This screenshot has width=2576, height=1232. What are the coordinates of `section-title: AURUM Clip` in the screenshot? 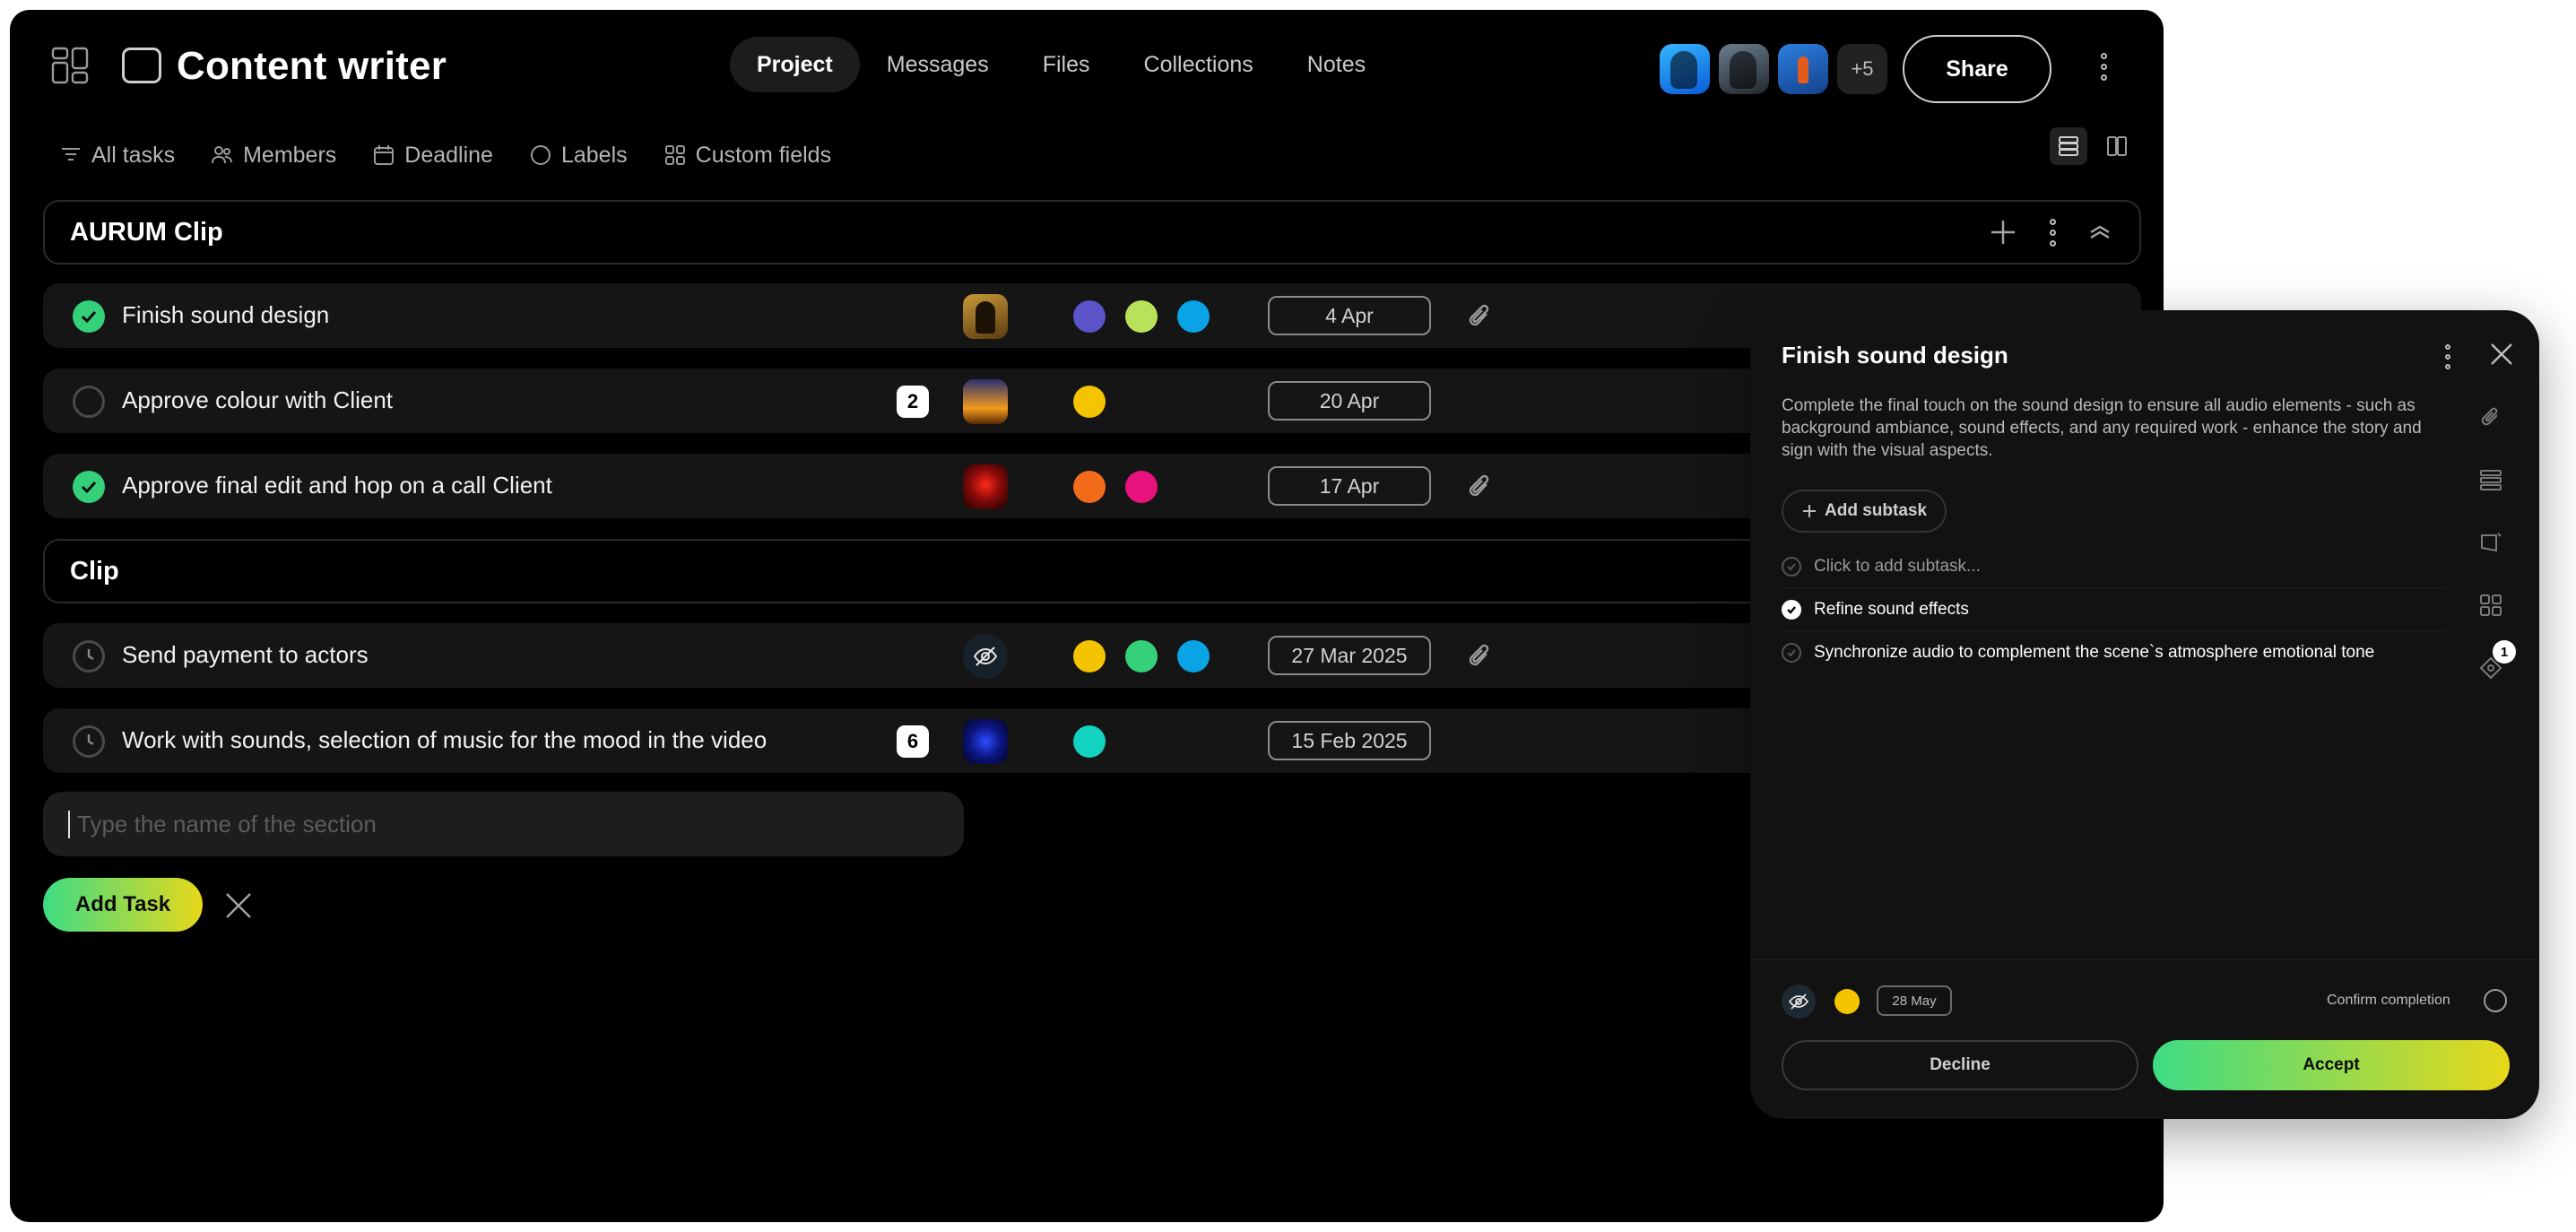 It's located at (146, 232).